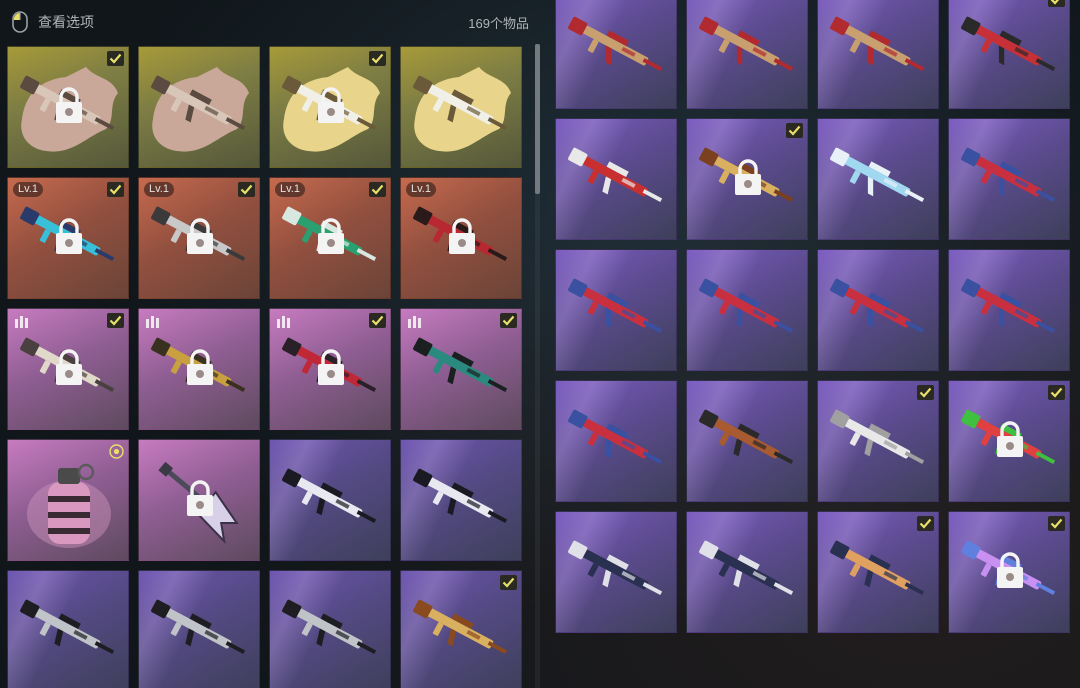 The height and width of the screenshot is (688, 1080). Describe the element at coordinates (69, 505) in the screenshot. I see `grenade-icon` at that location.